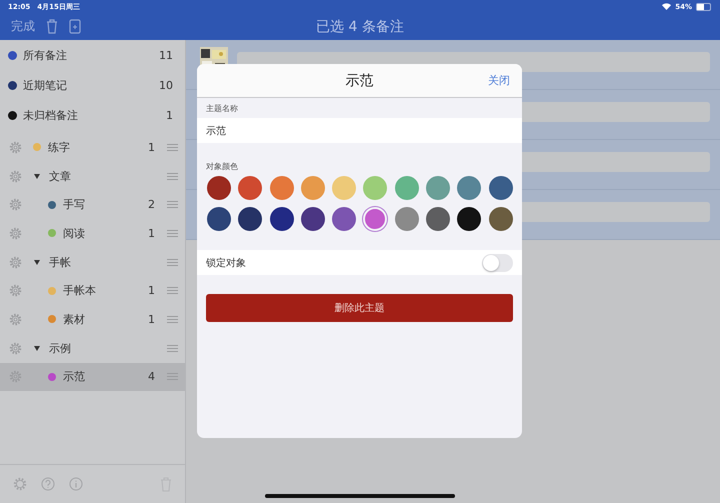  I want to click on battery-icon, so click(703, 6).